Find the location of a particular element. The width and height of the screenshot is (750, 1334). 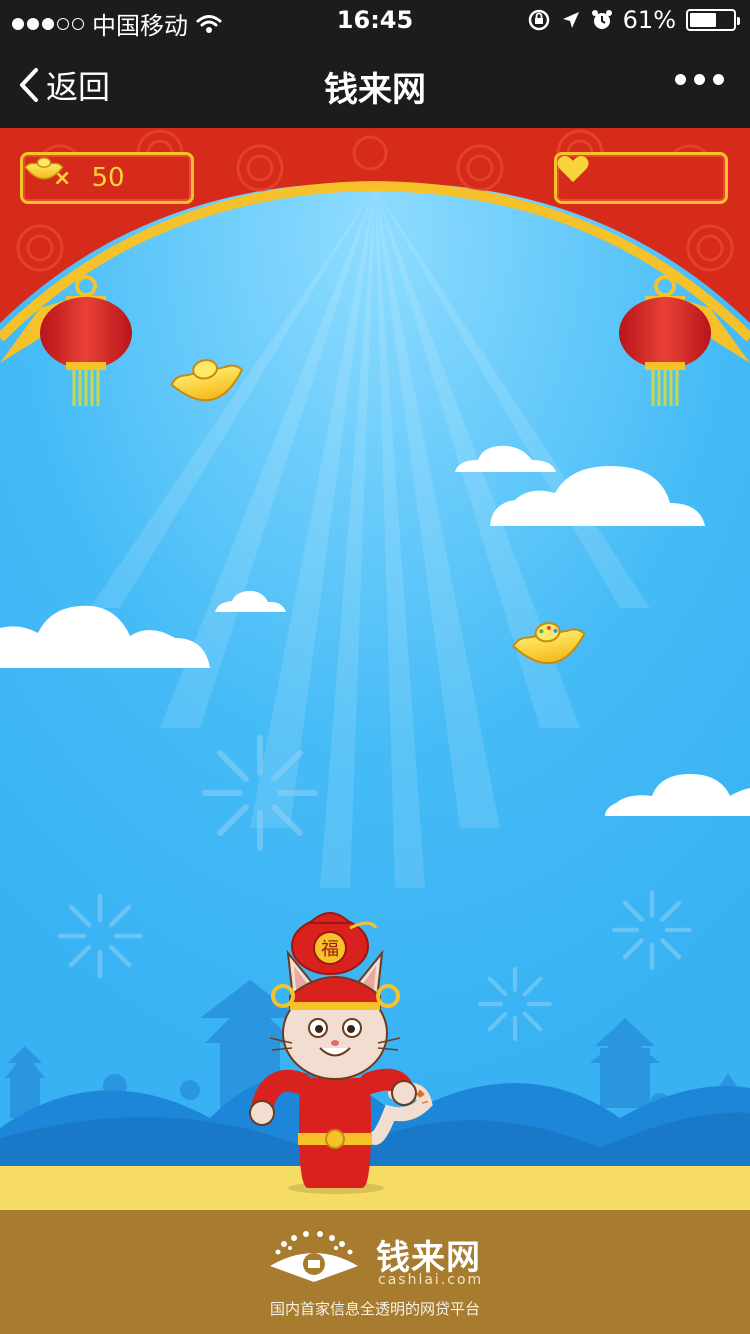

heart-icon is located at coordinates (573, 169).